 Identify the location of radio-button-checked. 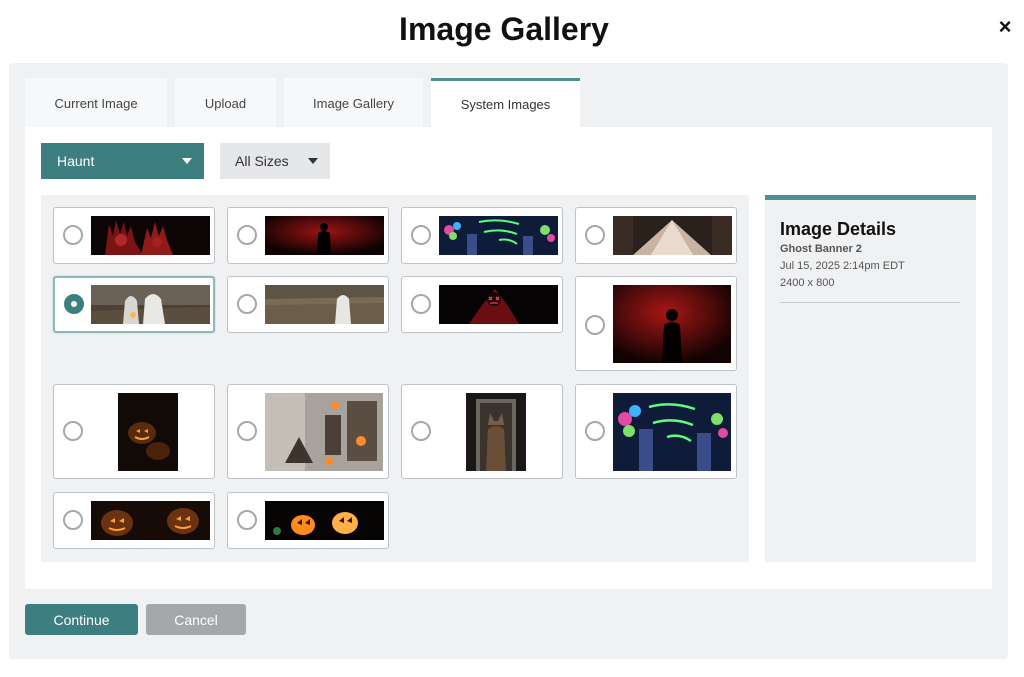
(74, 304).